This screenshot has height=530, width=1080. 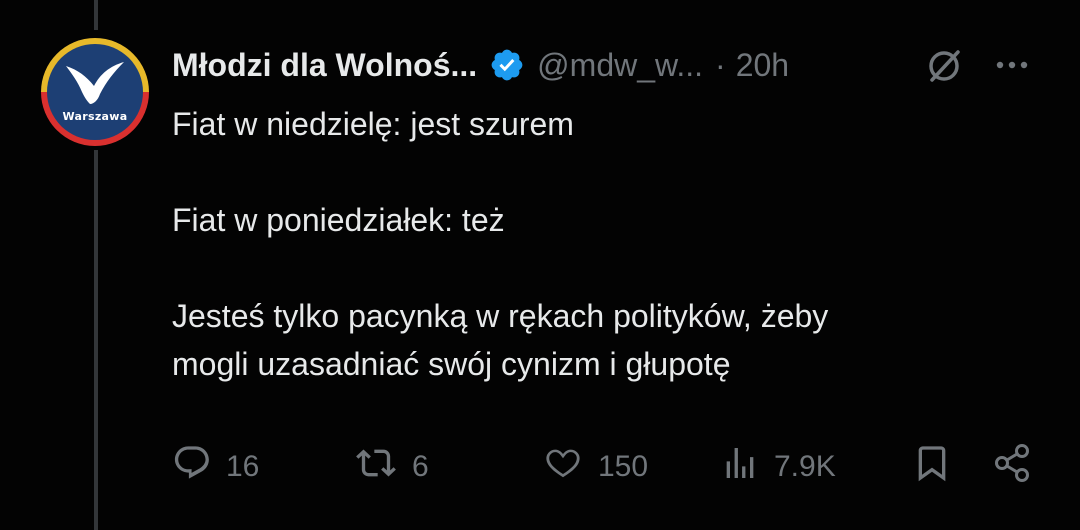 I want to click on avatar-image: Warszawa, so click(x=95, y=92).